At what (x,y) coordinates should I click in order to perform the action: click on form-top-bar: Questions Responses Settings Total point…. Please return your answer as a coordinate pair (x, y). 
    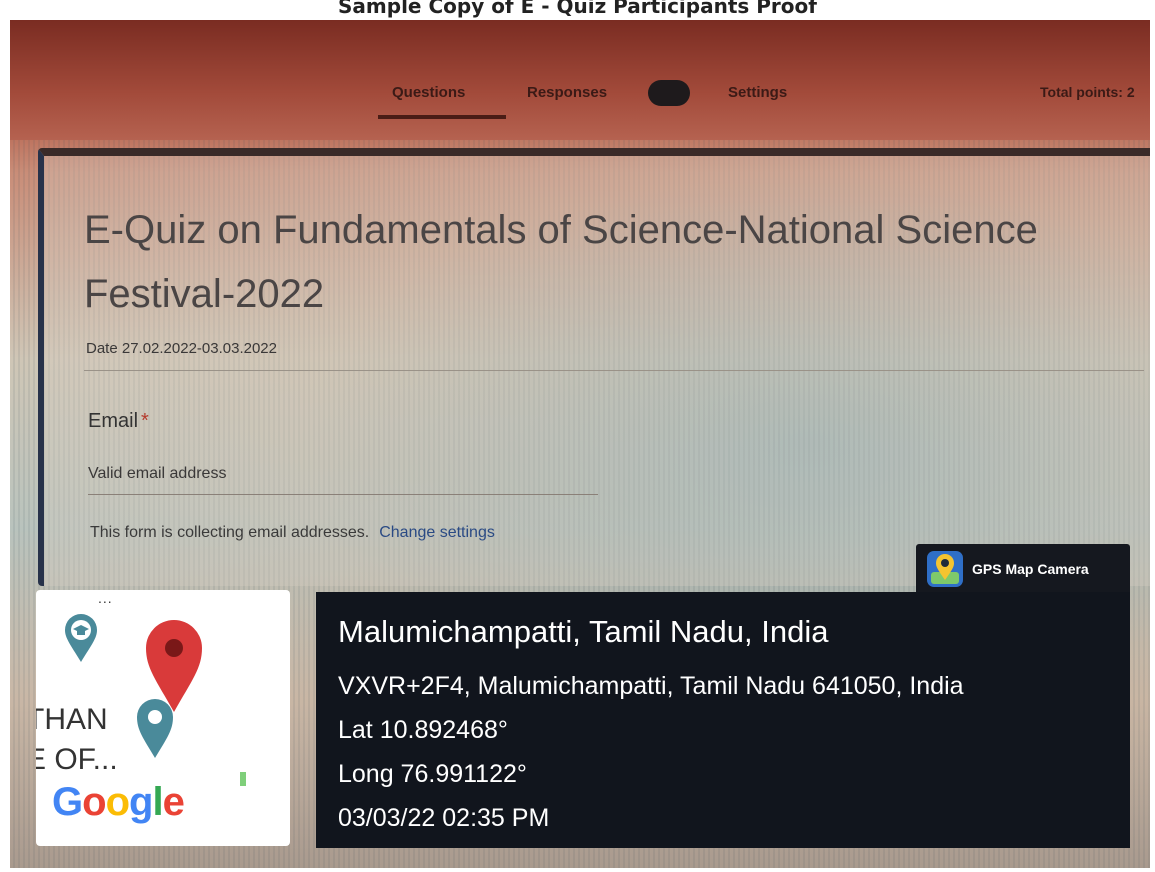
    Looking at the image, I should click on (580, 80).